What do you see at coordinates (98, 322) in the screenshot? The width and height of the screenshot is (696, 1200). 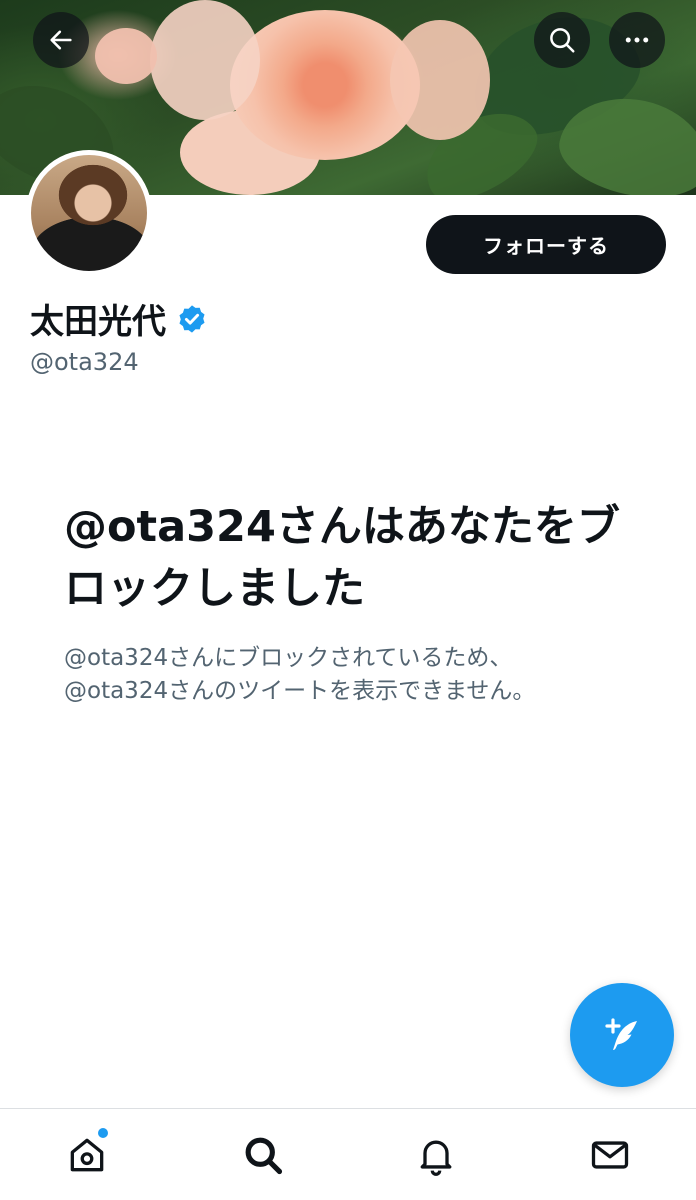 I see `display-name: 太田光代` at bounding box center [98, 322].